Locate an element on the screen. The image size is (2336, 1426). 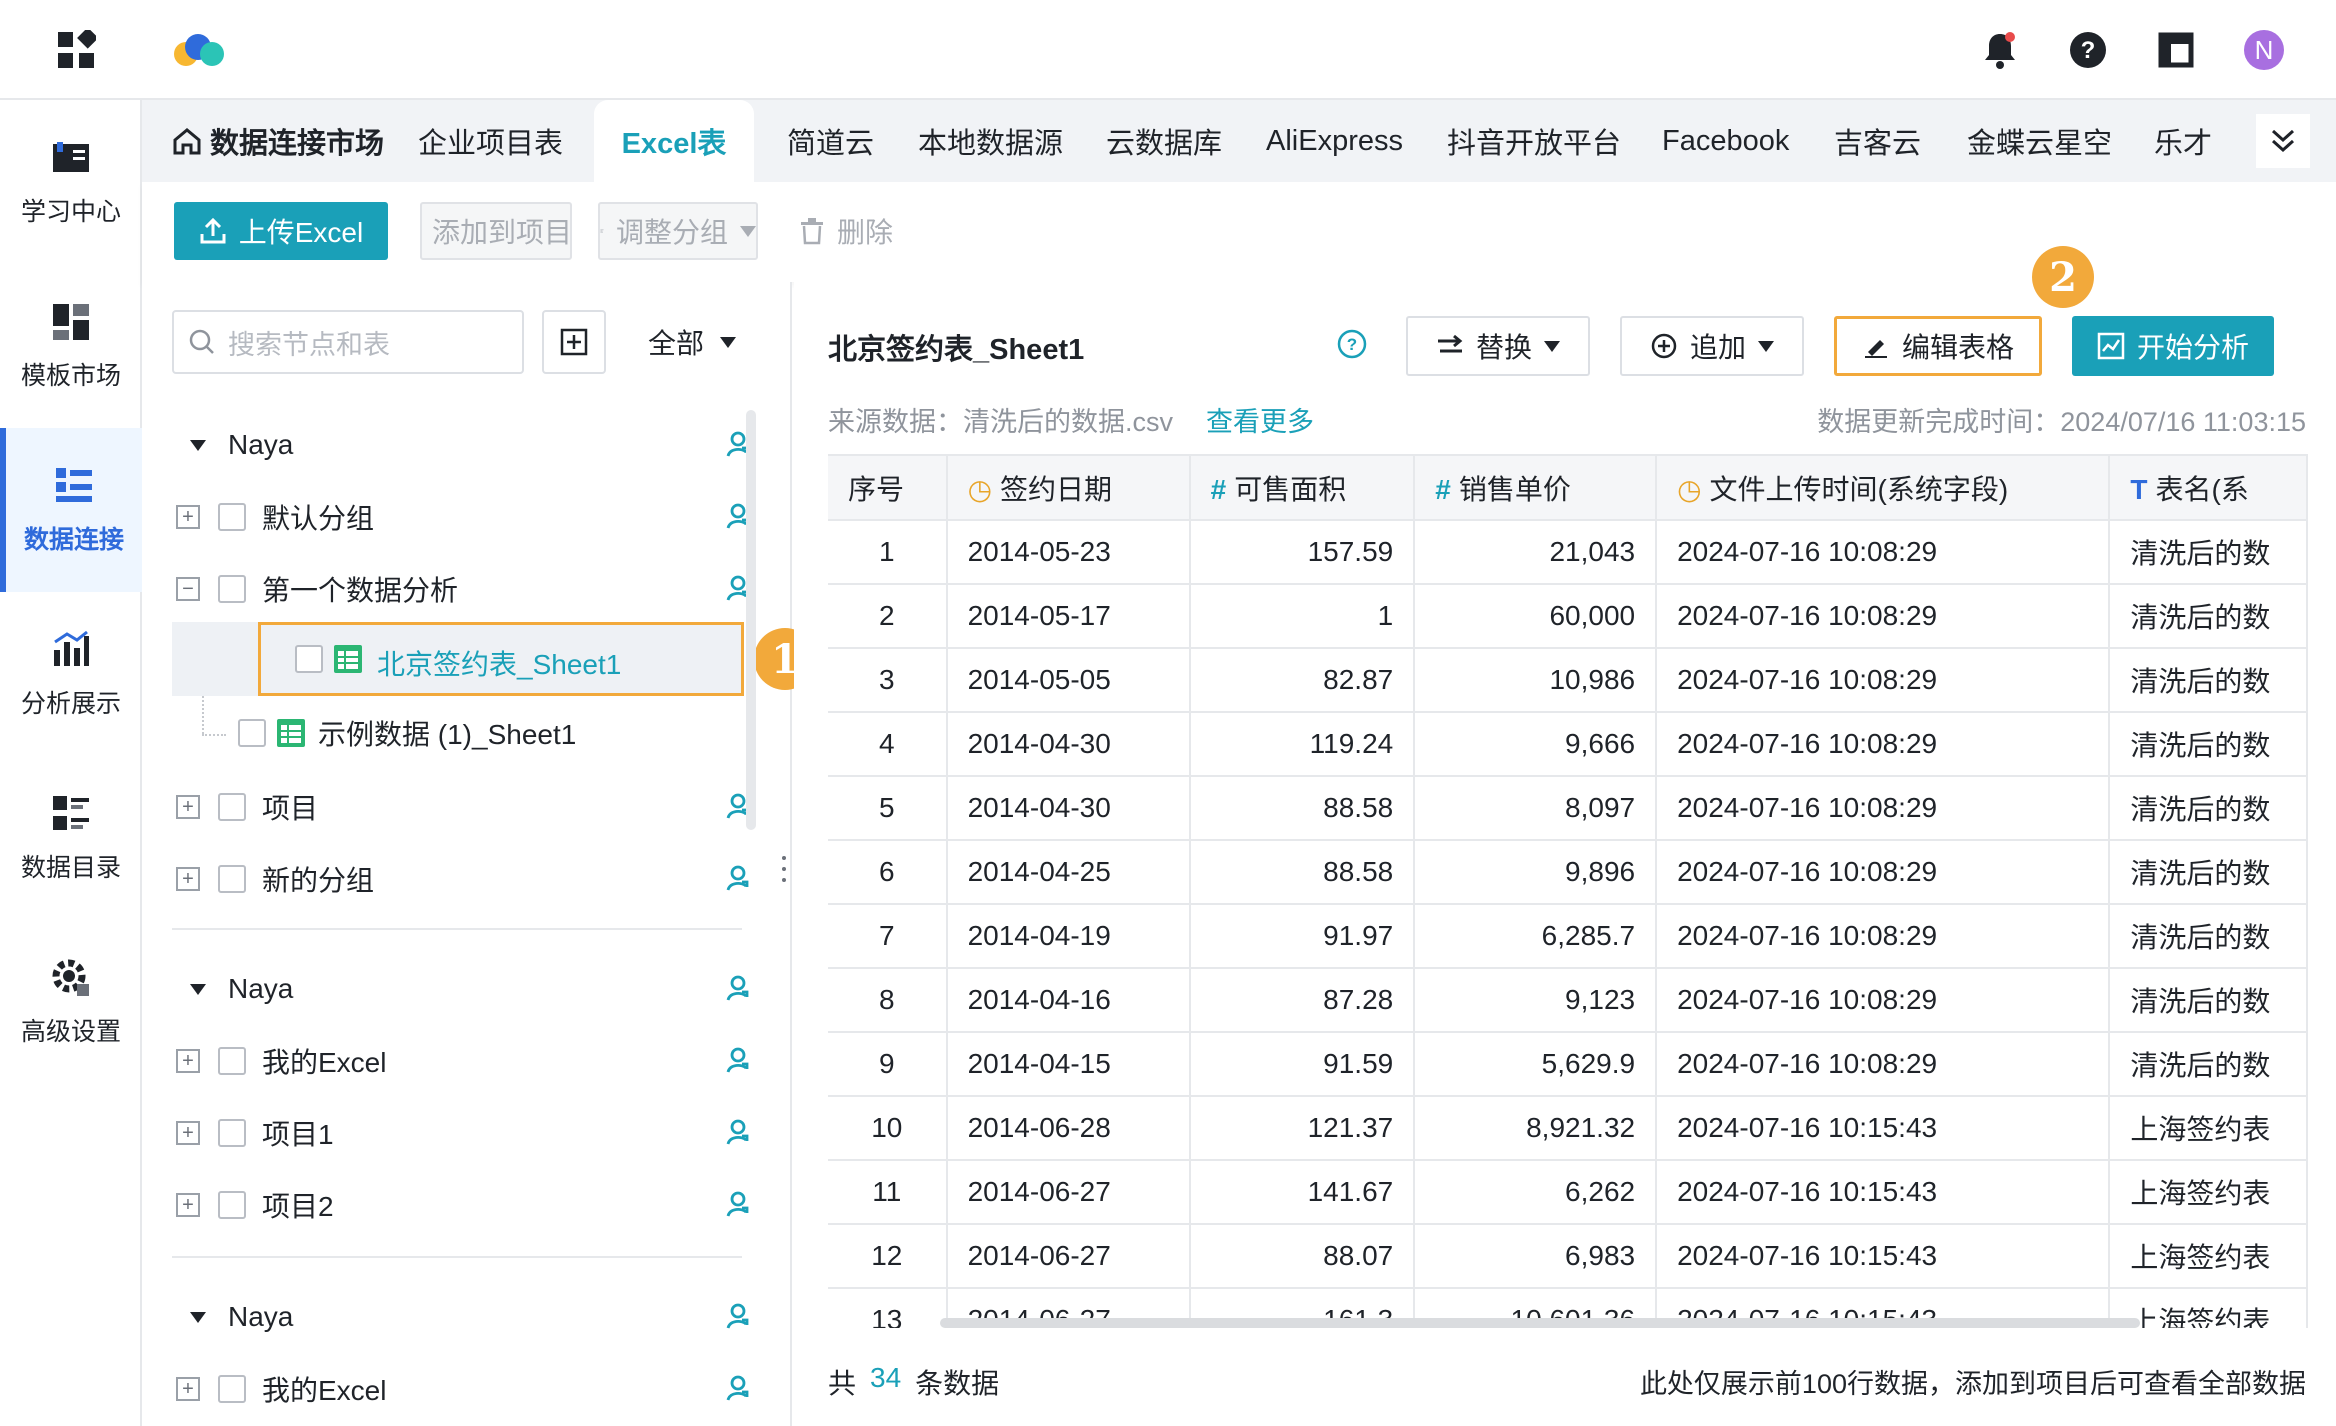
table-cell: 8,921.32 is located at coordinates (1536, 1128).